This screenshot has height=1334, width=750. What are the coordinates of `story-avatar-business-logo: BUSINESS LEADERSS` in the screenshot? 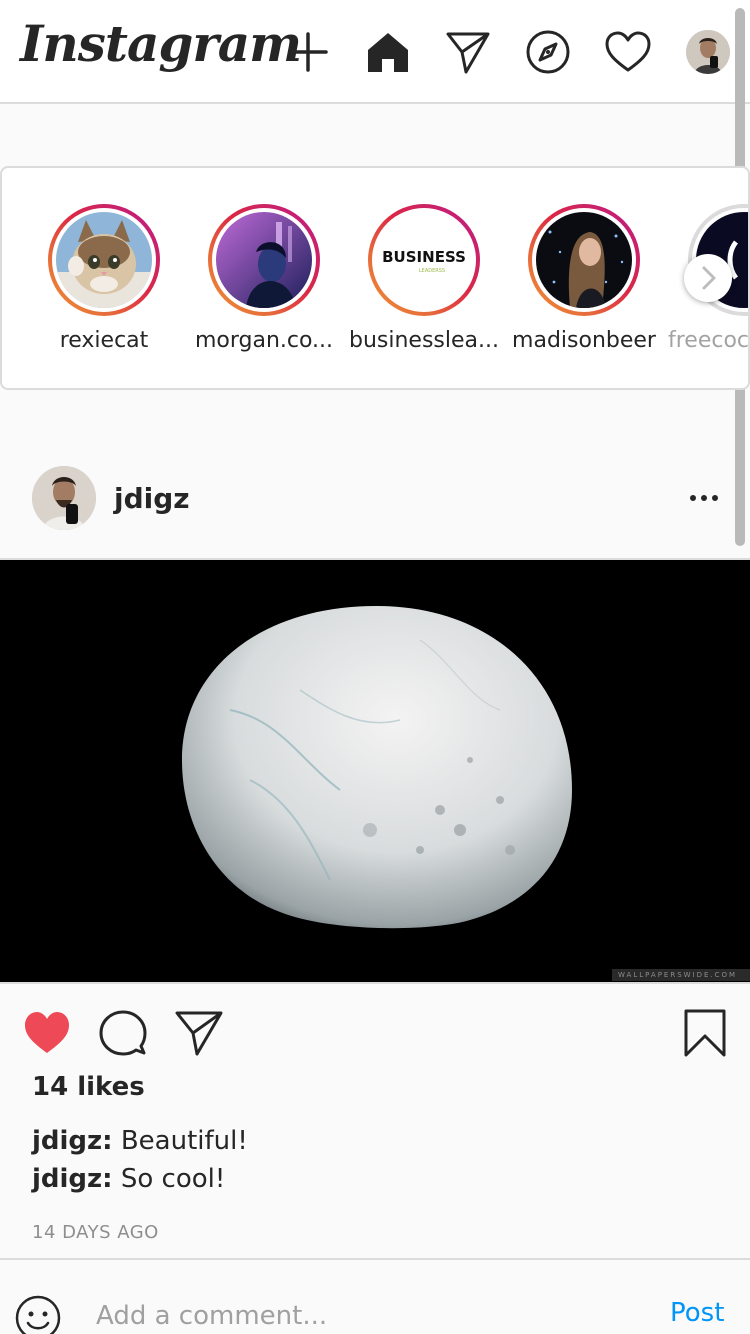 It's located at (424, 260).